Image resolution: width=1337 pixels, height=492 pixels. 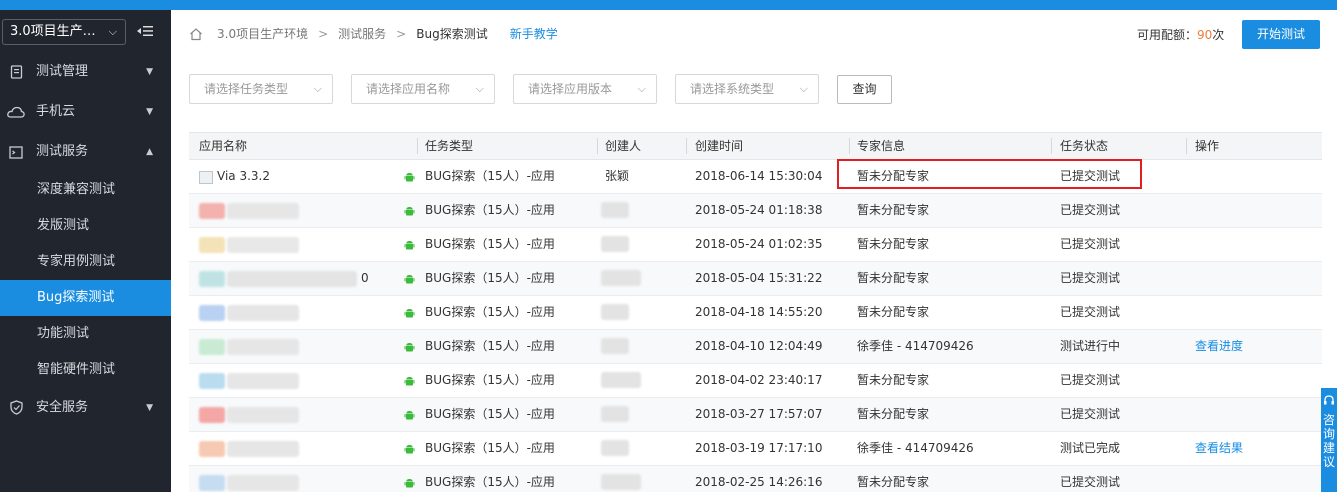 I want to click on app-name-select: 请选择应用名称 ⌵, so click(x=423, y=89).